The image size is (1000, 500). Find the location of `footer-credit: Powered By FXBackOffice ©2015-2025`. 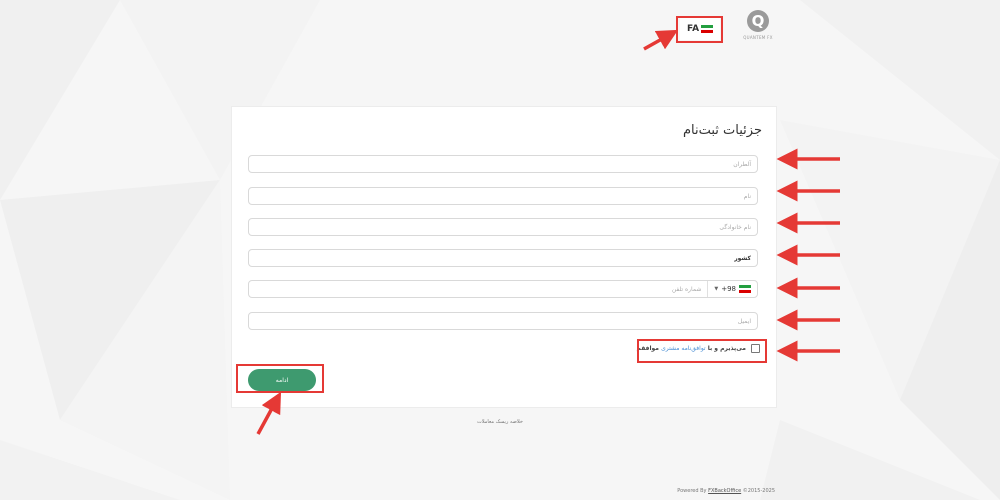

footer-credit: Powered By FXBackOffice ©2015-2025 is located at coordinates (726, 491).